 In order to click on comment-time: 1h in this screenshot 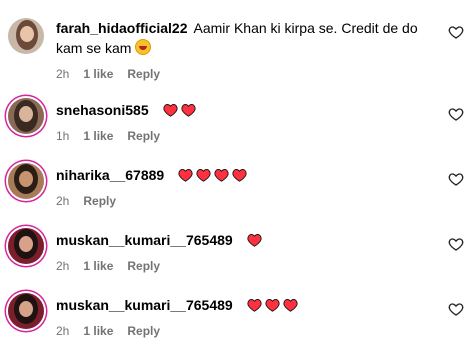, I will do `click(63, 136)`.